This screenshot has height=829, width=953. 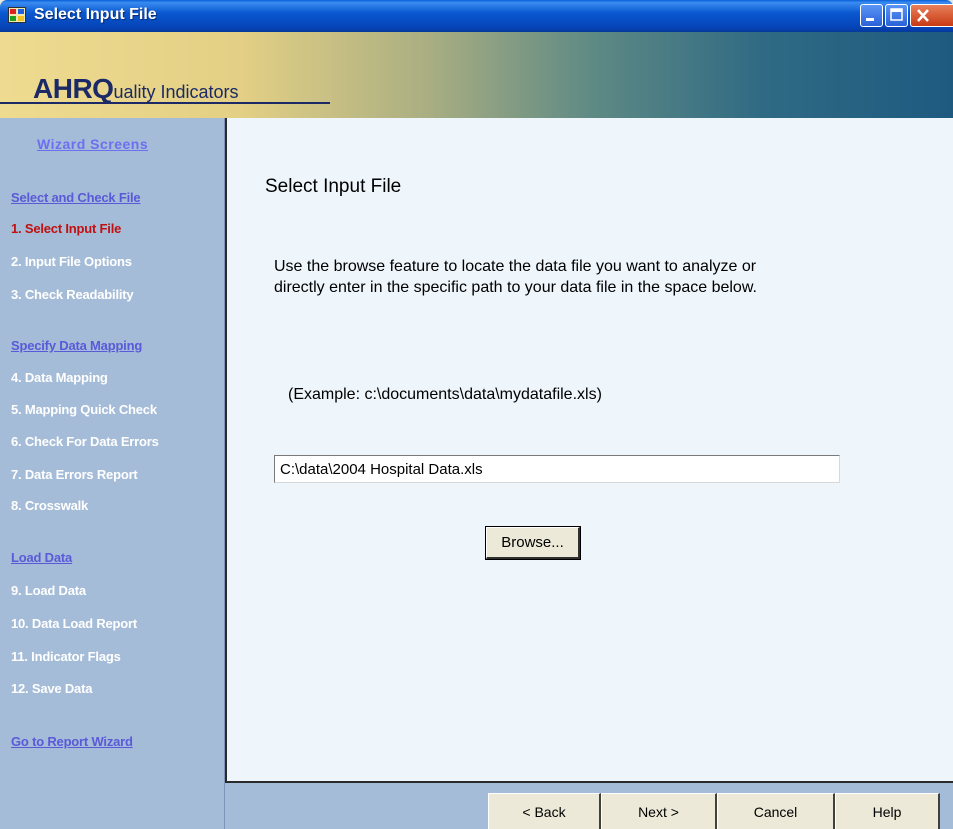 What do you see at coordinates (72, 294) in the screenshot?
I see `sidebar-item-check-readability: 3. Check Readability` at bounding box center [72, 294].